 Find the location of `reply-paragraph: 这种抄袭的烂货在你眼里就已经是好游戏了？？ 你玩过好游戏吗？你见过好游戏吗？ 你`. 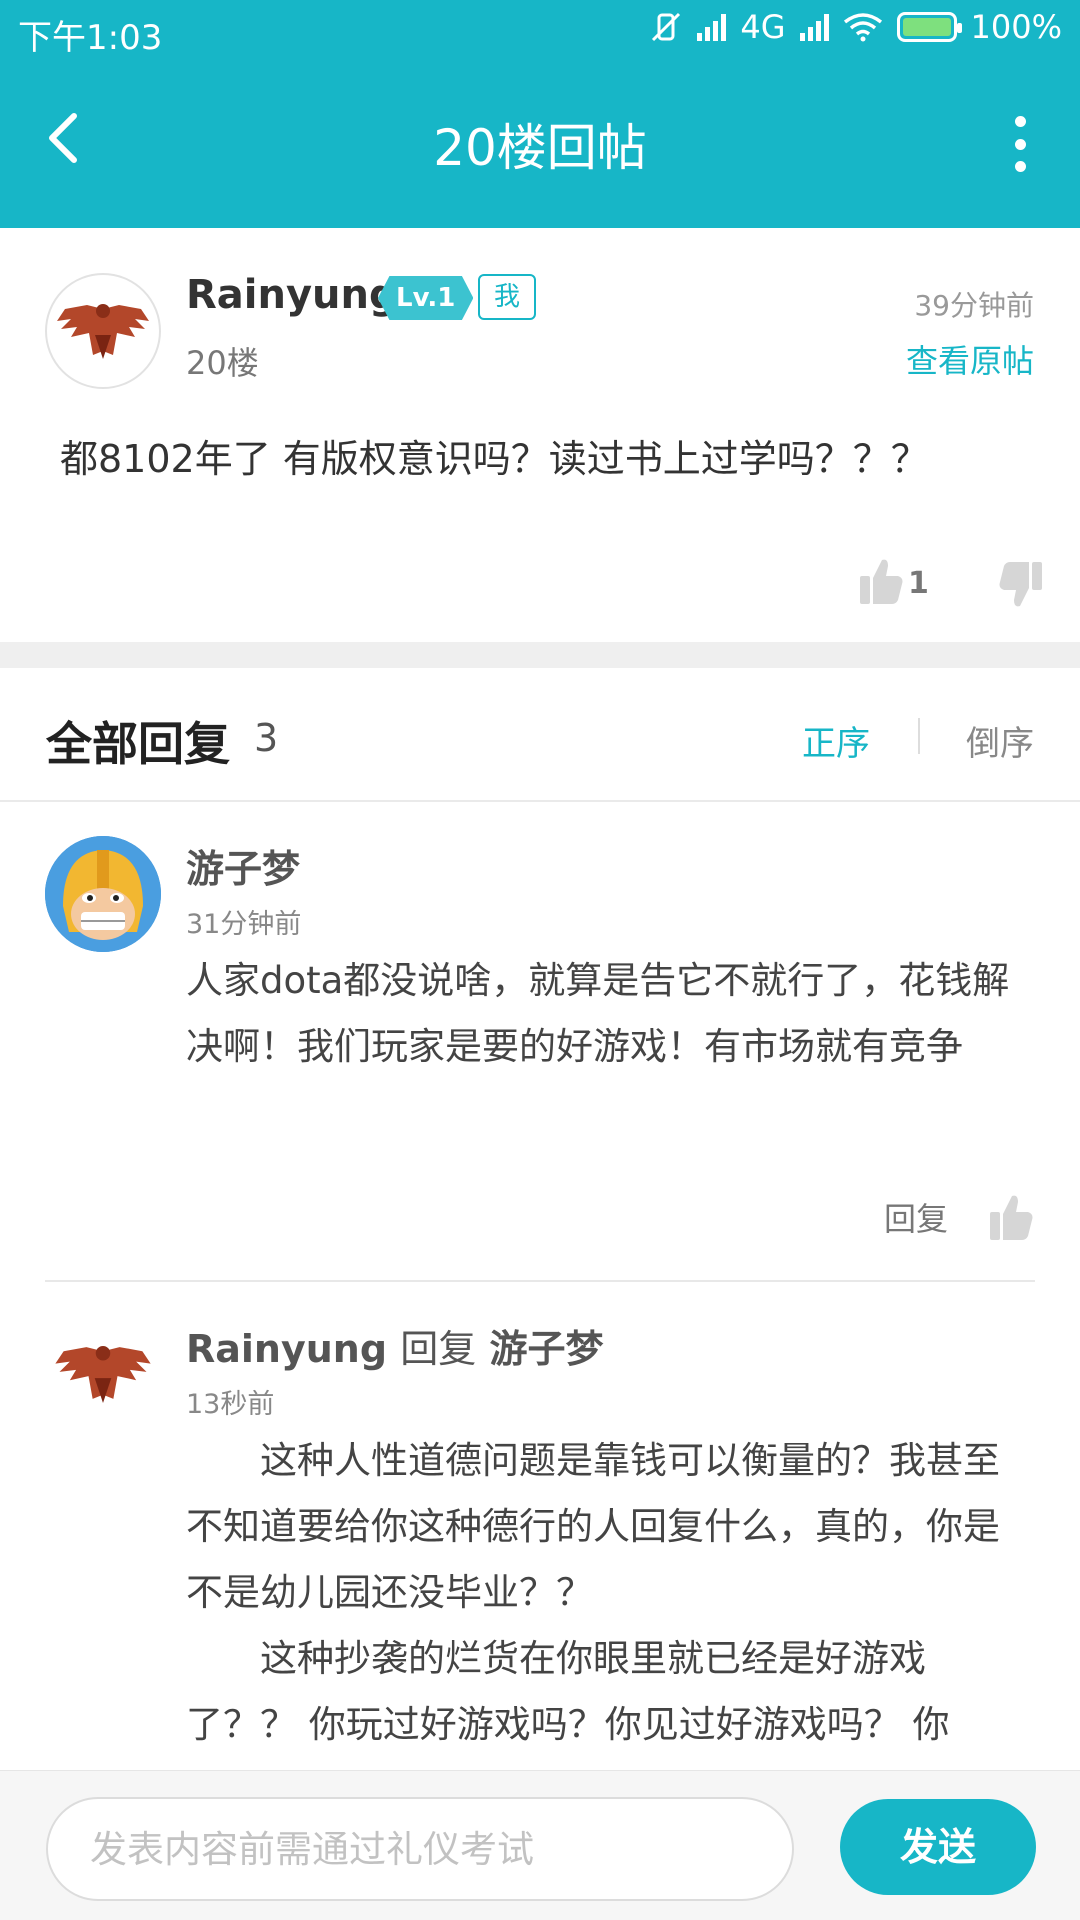

reply-paragraph: 这种抄袭的烂货在你眼里就已经是好游戏了？？ 你玩过好游戏吗？你见过好游戏吗？ 你 is located at coordinates (568, 1691).